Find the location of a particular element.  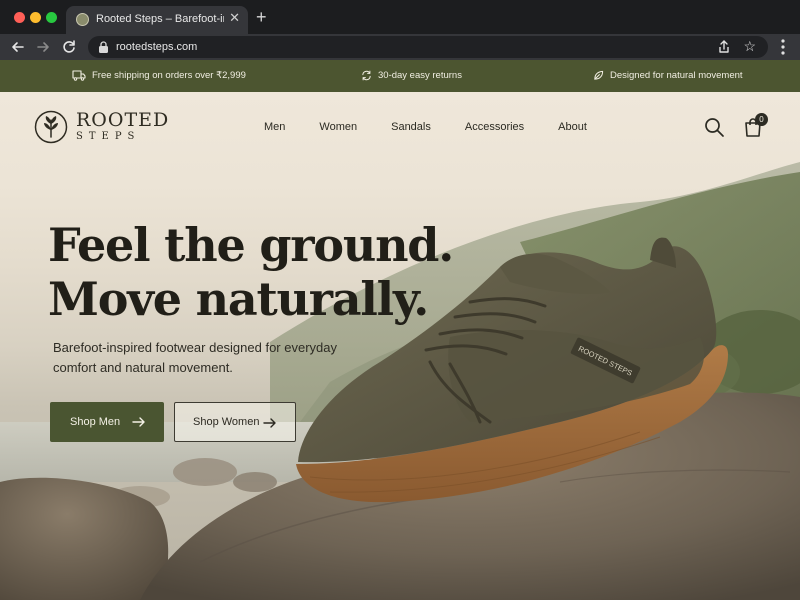

browser-tab-bar: Rooted Steps – Barefoot-inspired ✕ + is located at coordinates (400, 17).